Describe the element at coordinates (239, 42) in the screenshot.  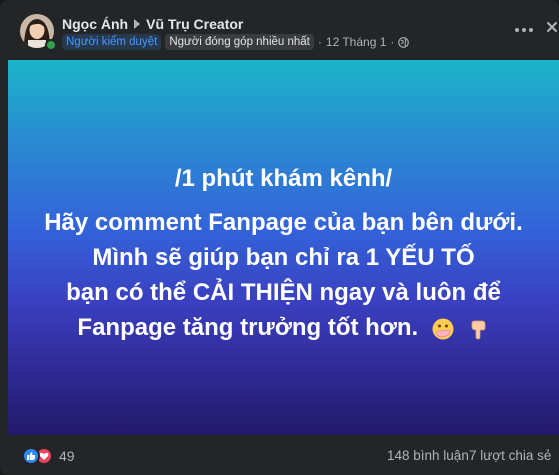
I see `top-contributor-badge: Người đóng góp nhiều nhất` at that location.